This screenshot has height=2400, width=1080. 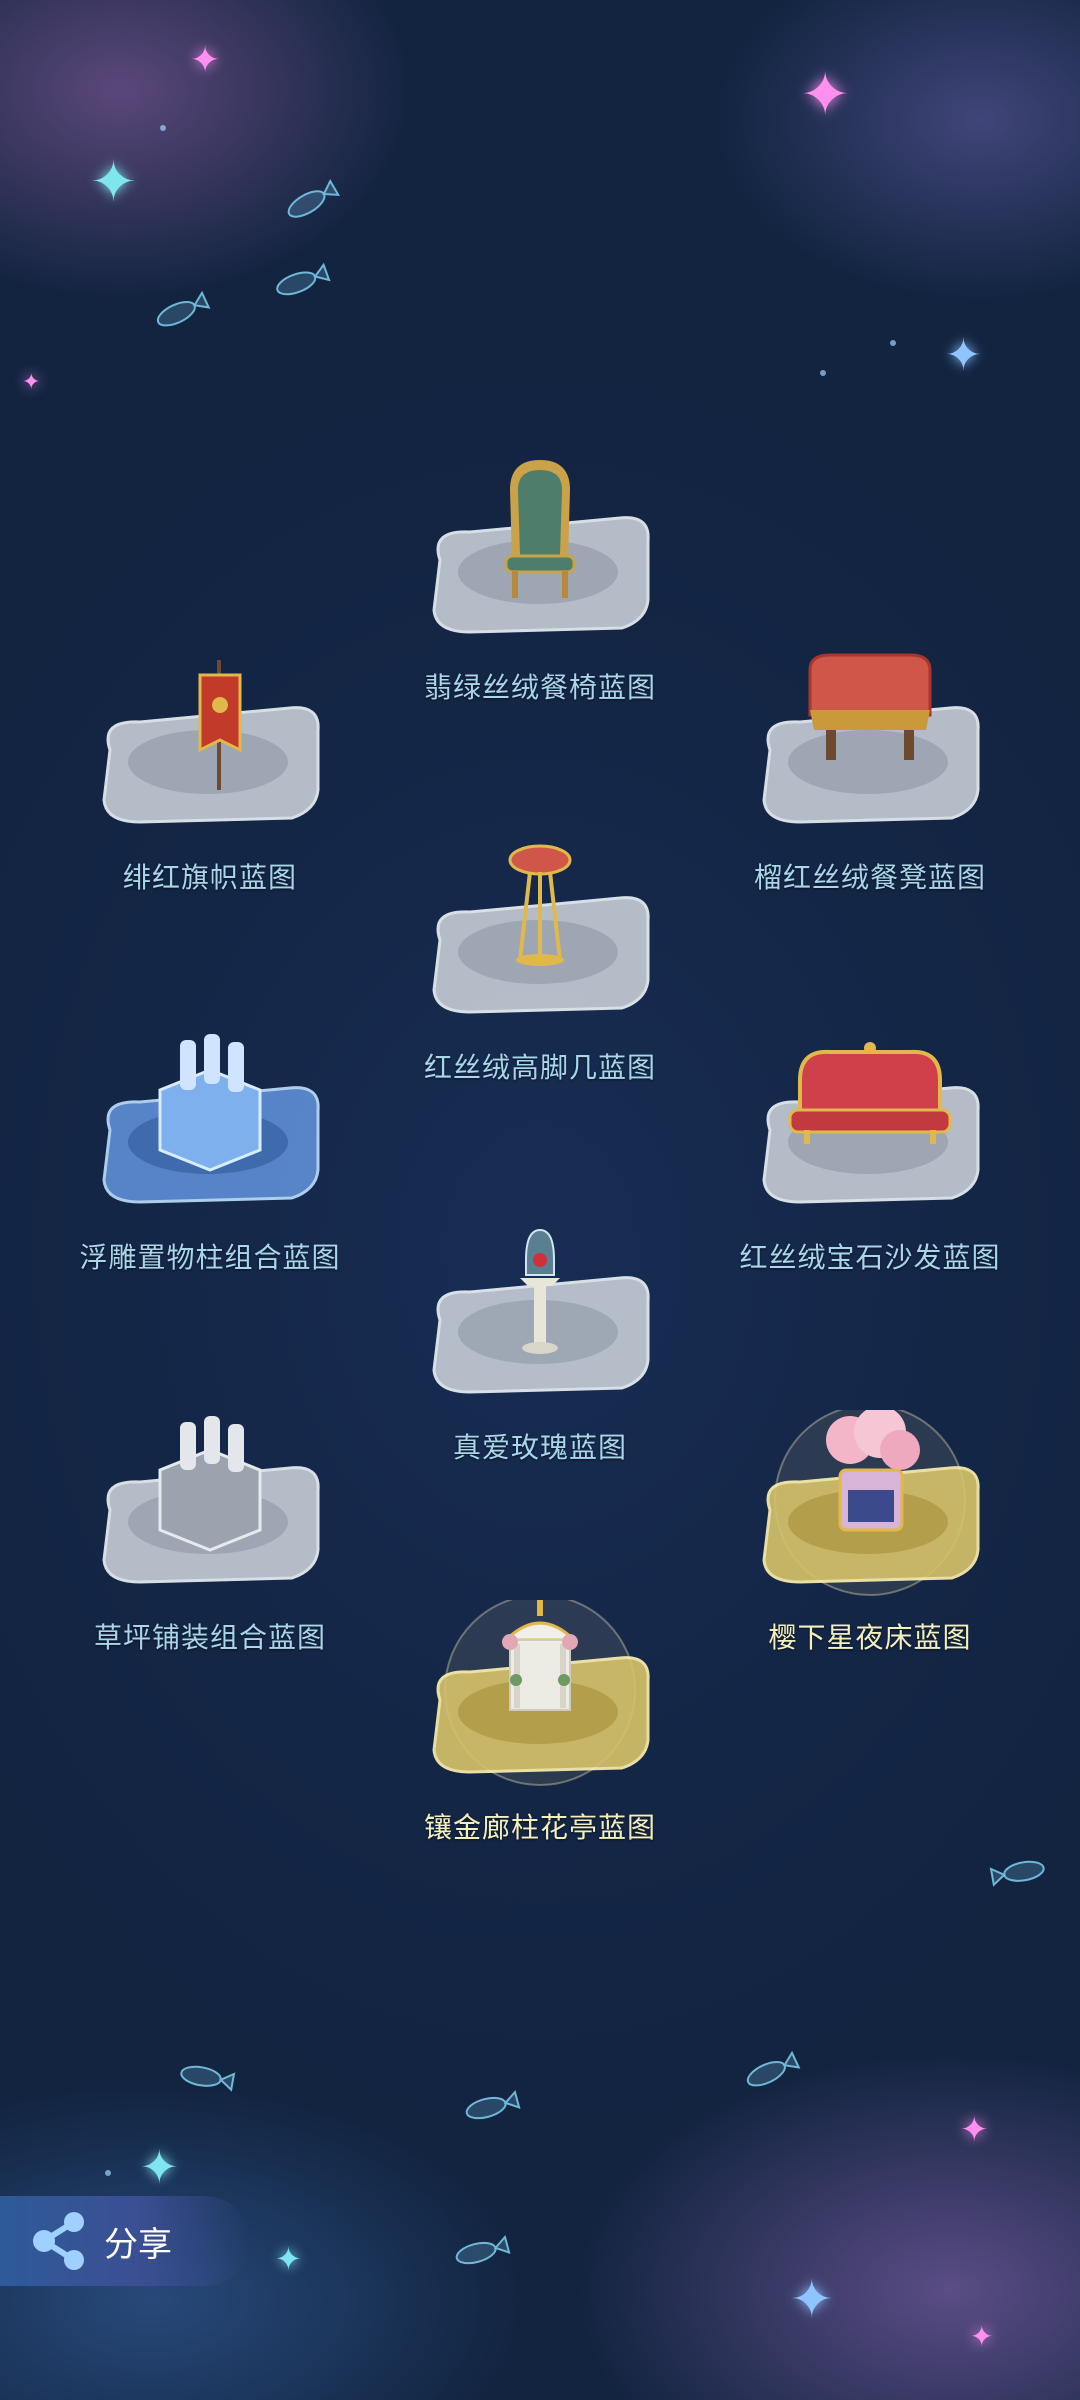 I want to click on blueprint-item: 红丝绒宝石沙发蓝图, so click(x=870, y=1160).